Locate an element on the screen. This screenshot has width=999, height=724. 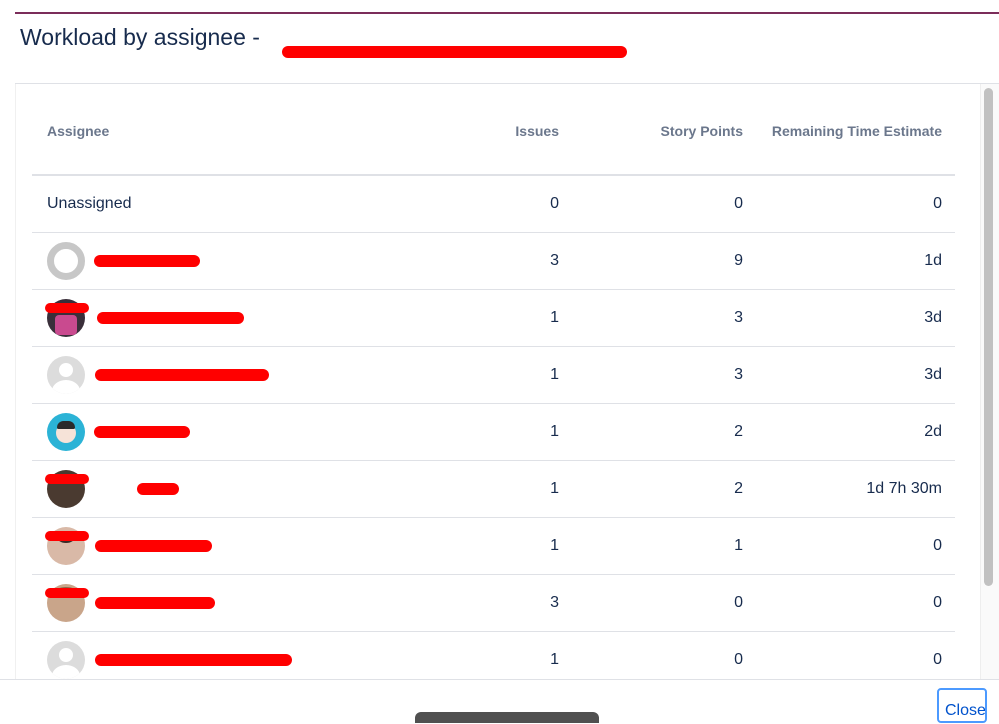
table-row: 3 0 0 is located at coordinates (493, 603).